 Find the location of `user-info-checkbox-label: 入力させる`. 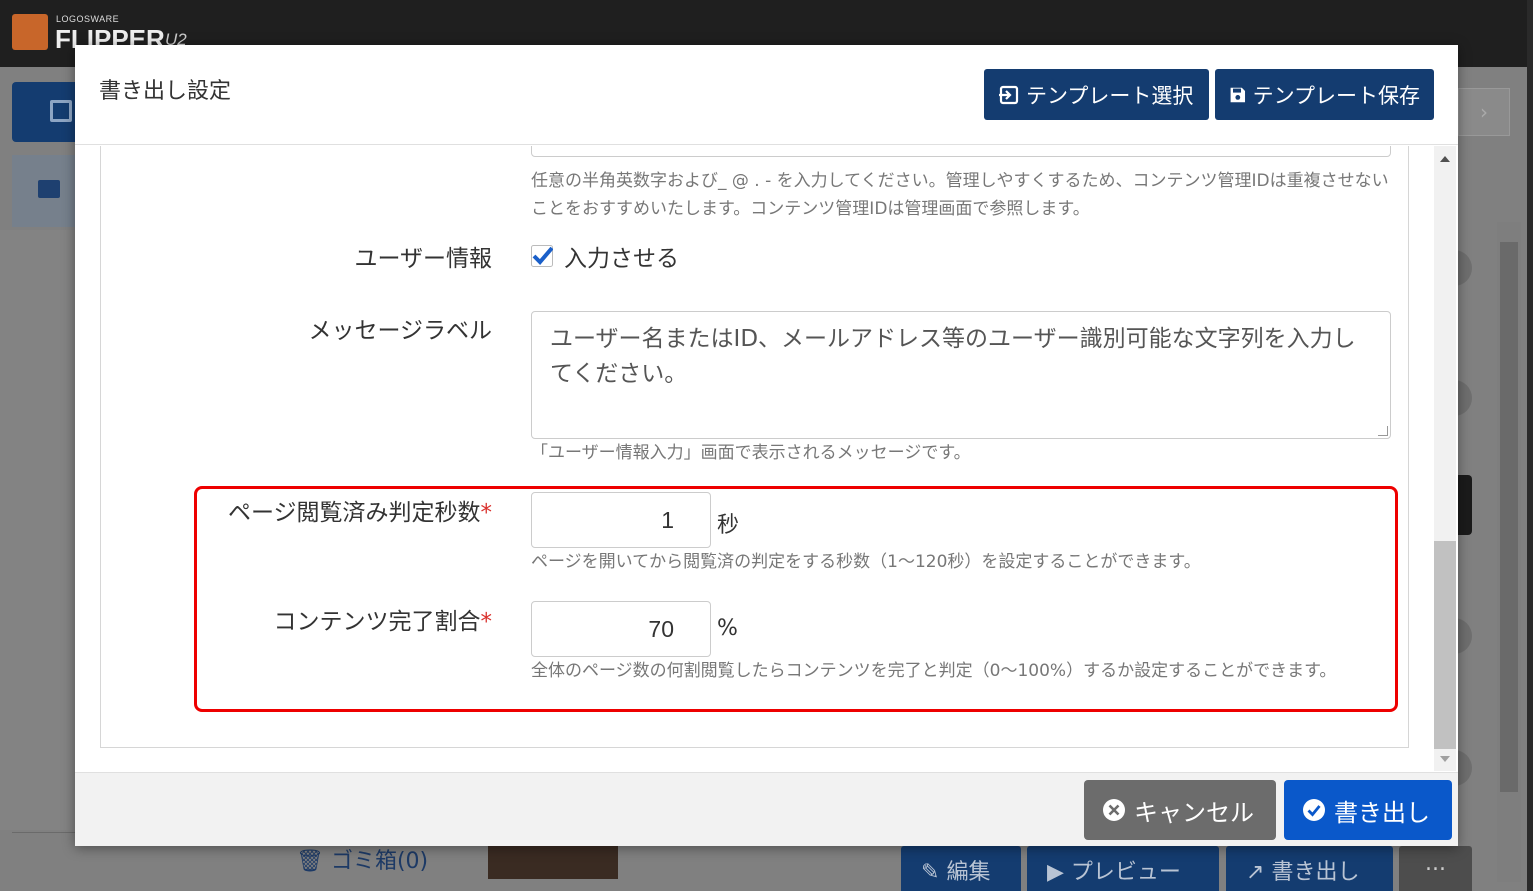

user-info-checkbox-label: 入力させる is located at coordinates (621, 256).